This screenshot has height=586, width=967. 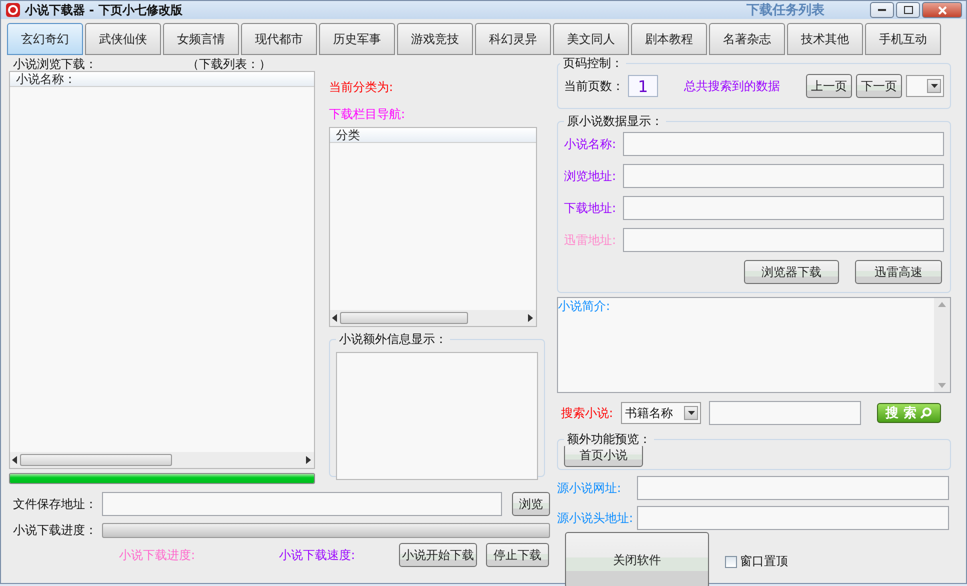 What do you see at coordinates (201, 39) in the screenshot?
I see `category-tab: 女频言情` at bounding box center [201, 39].